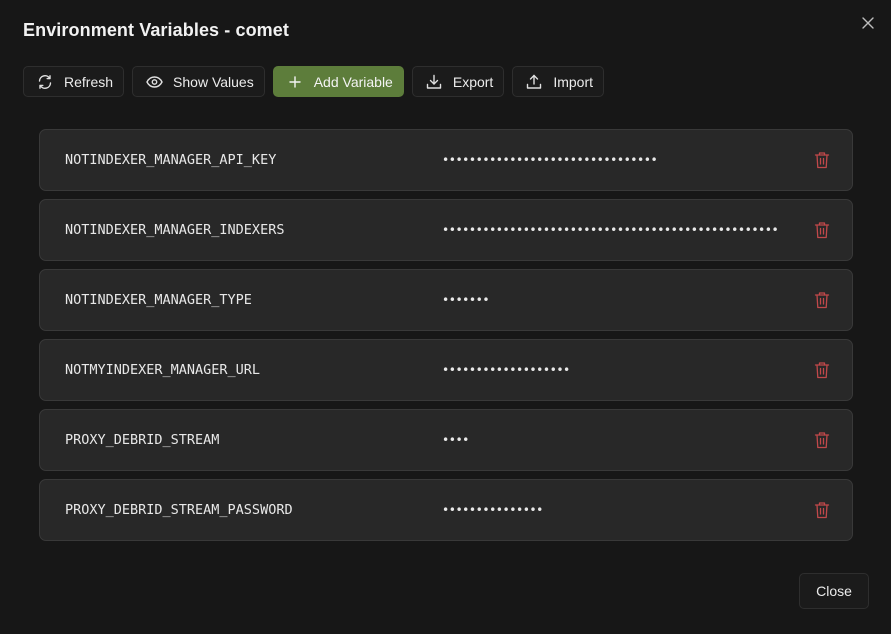 The image size is (891, 634). I want to click on variable-key: NOTINDEXER_MANAGER_INDEXERS, so click(175, 230).